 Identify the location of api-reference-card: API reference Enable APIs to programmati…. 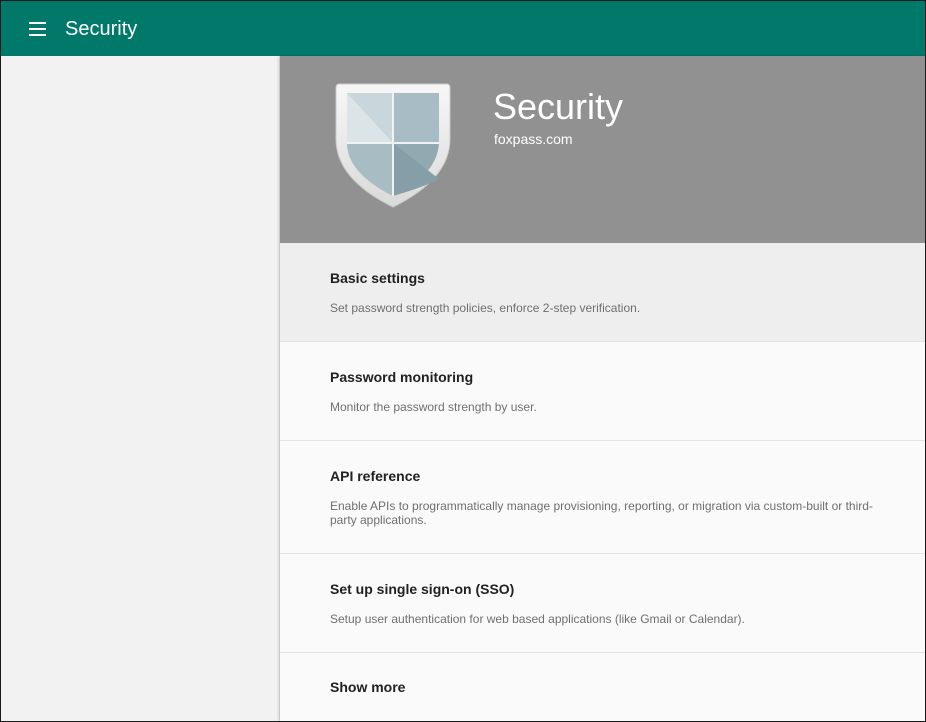
(602, 497).